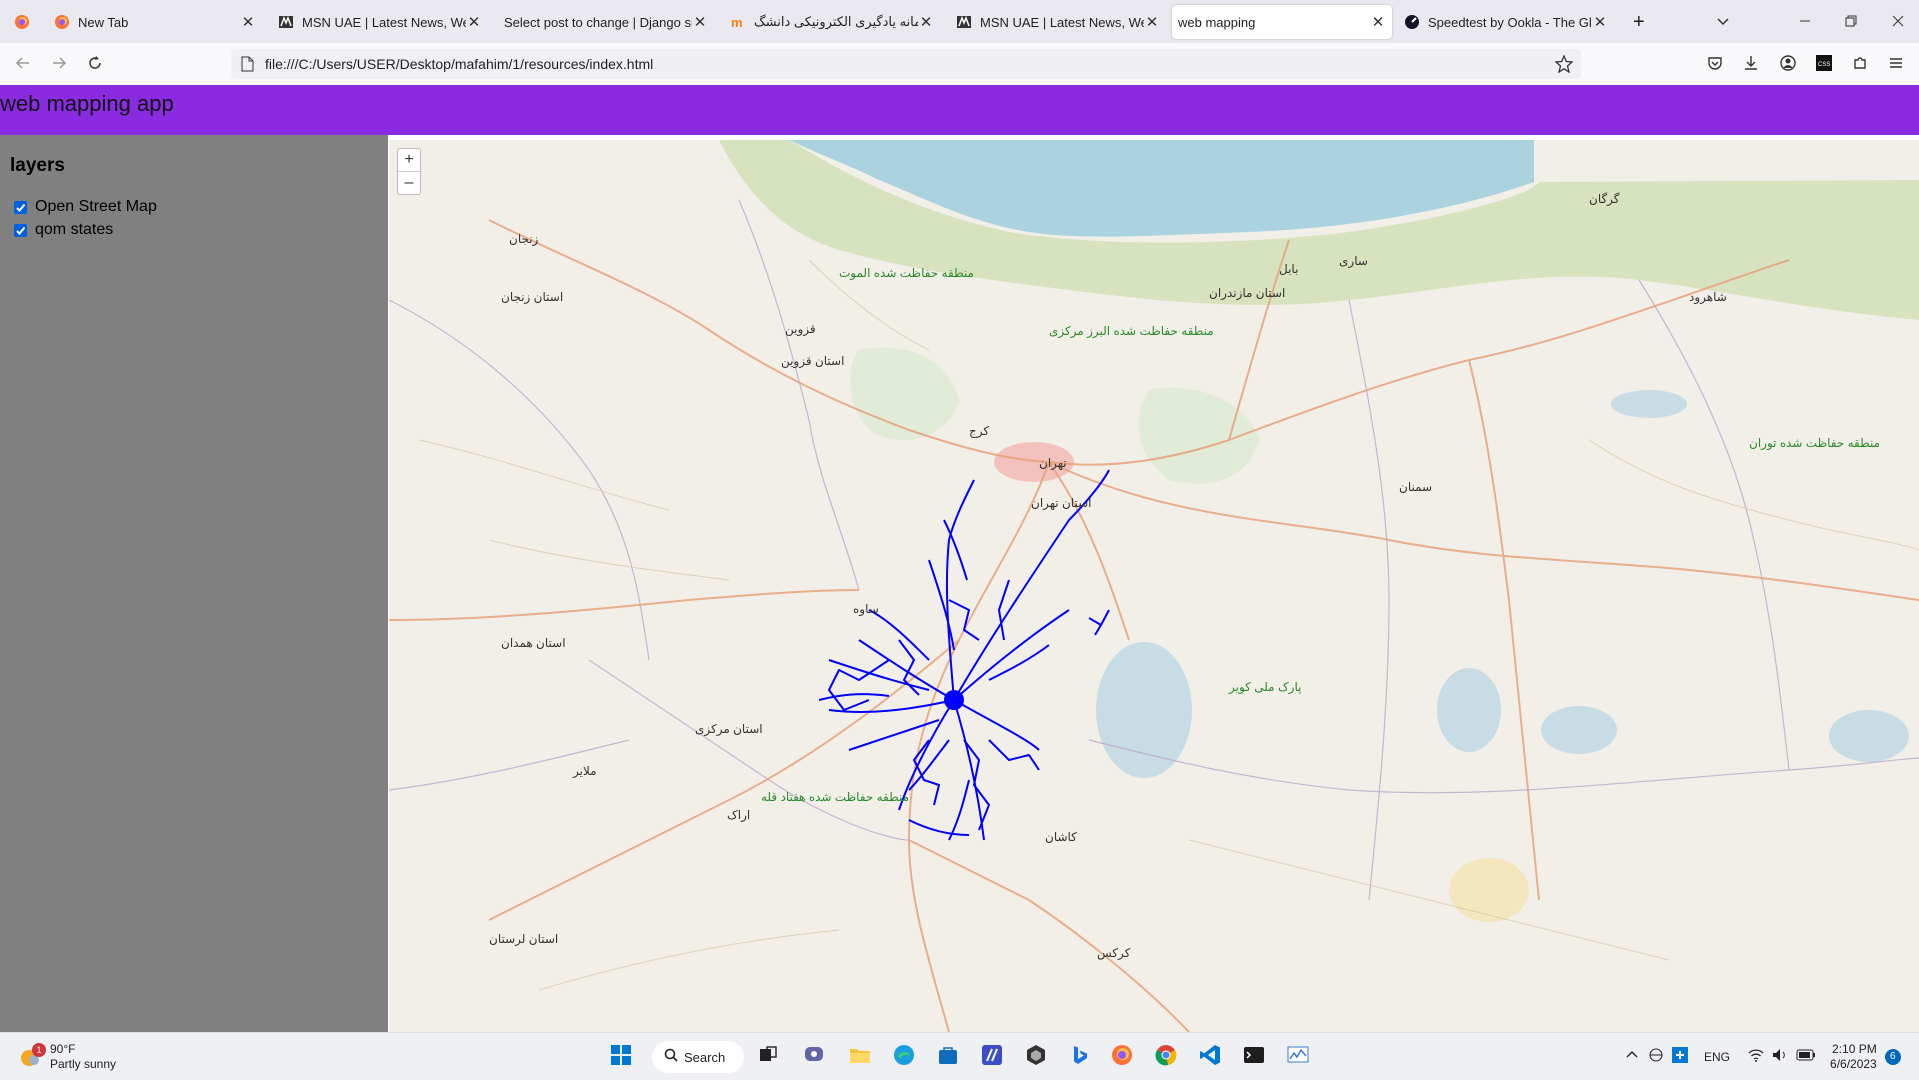  I want to click on arrow-left-icon, so click(23, 65).